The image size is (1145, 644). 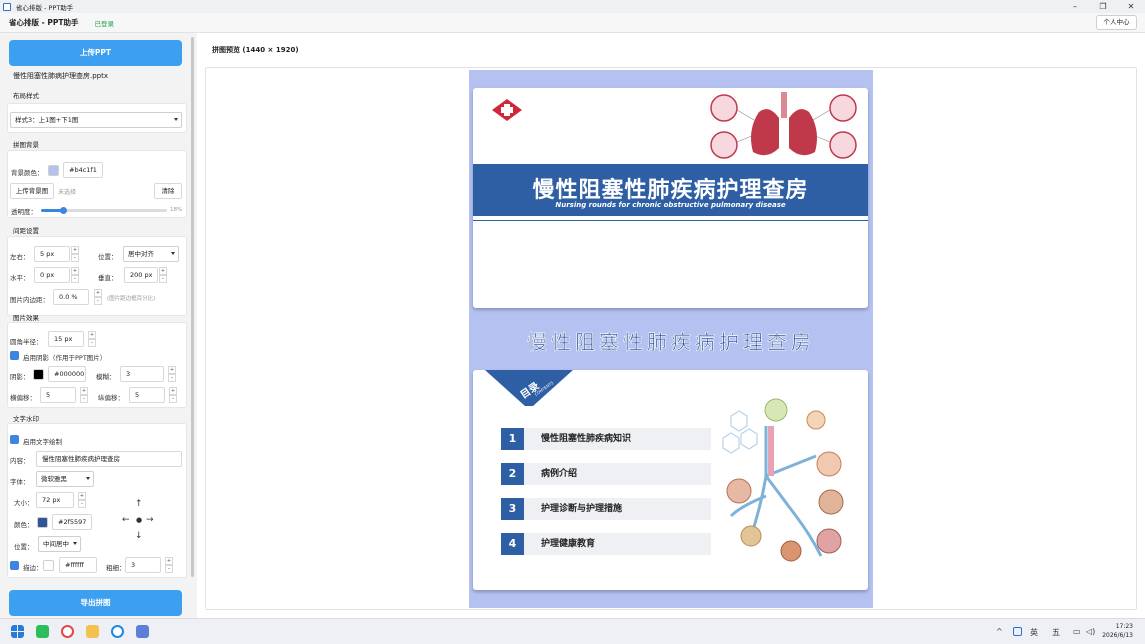 What do you see at coordinates (82, 500) in the screenshot?
I see `size-stepper: + –` at bounding box center [82, 500].